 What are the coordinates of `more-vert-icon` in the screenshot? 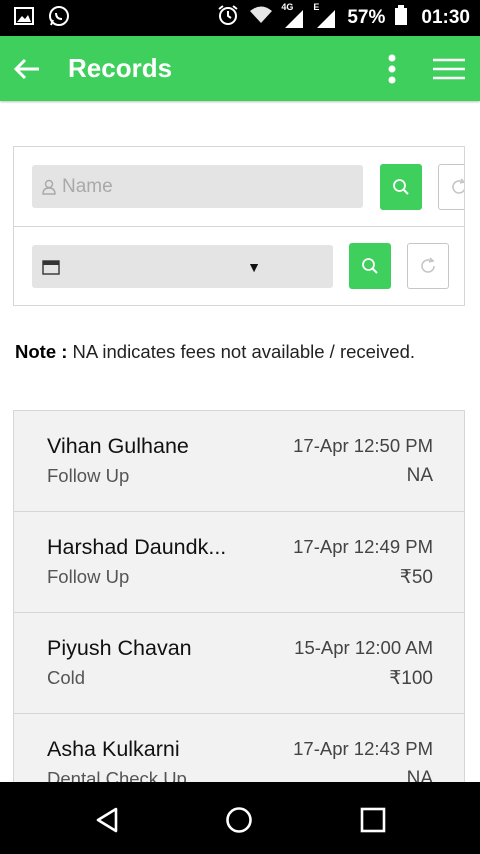 It's located at (392, 68).